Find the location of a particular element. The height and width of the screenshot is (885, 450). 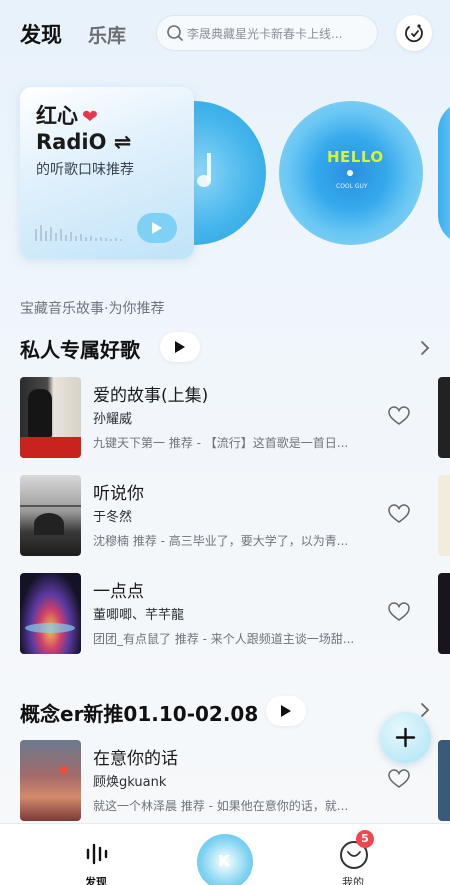

tab-library: 乐库 is located at coordinates (107, 34).